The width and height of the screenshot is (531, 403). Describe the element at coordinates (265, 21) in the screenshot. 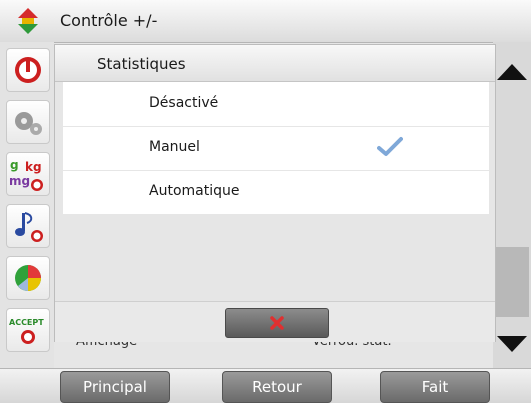

I see `title-bar: Contrôle +/-` at that location.